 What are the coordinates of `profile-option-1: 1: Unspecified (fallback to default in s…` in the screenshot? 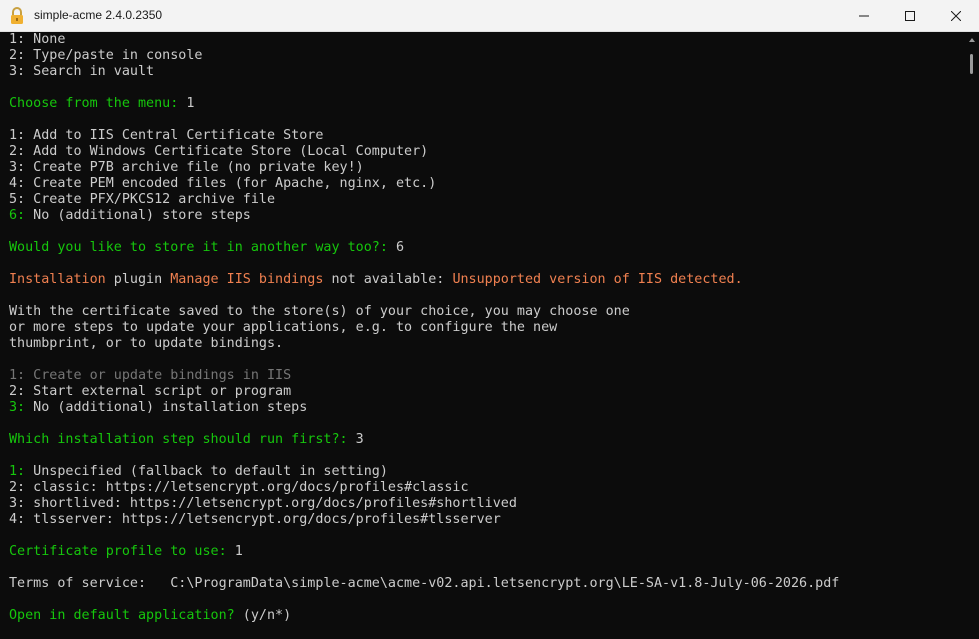 It's located at (198, 472).